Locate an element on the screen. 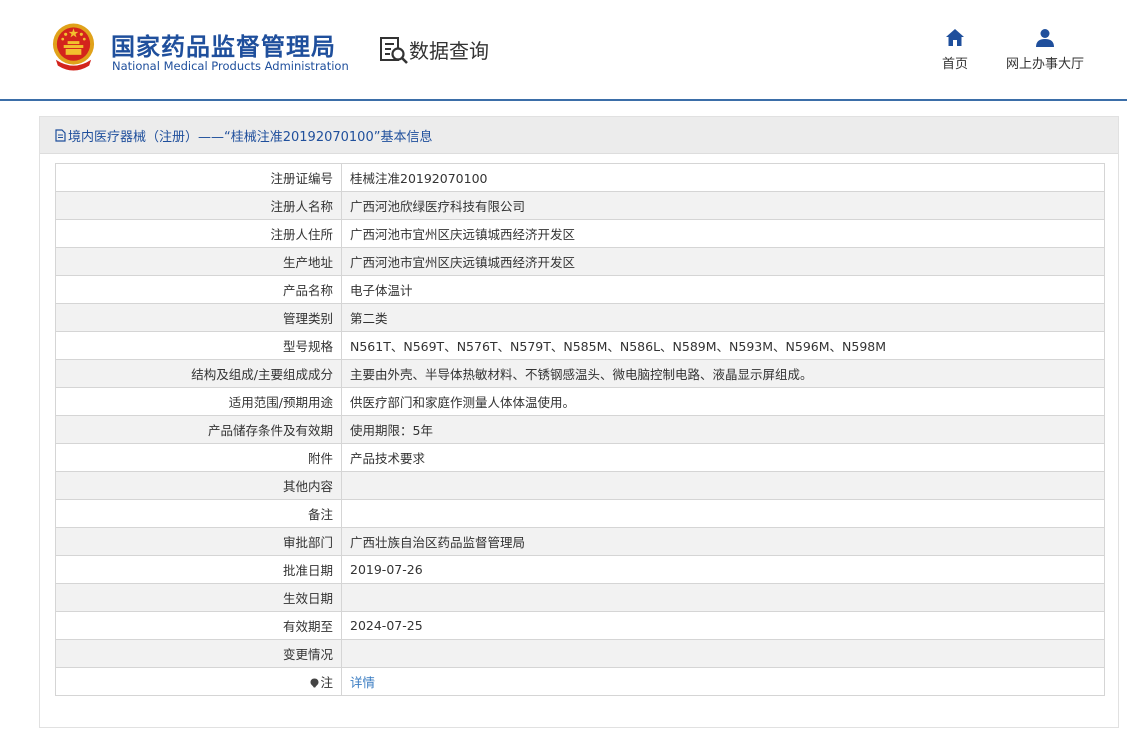 The image size is (1127, 740). table-row: 生产地址 广西河池市宜州区庆远镇城西经济开发区 is located at coordinates (580, 261).